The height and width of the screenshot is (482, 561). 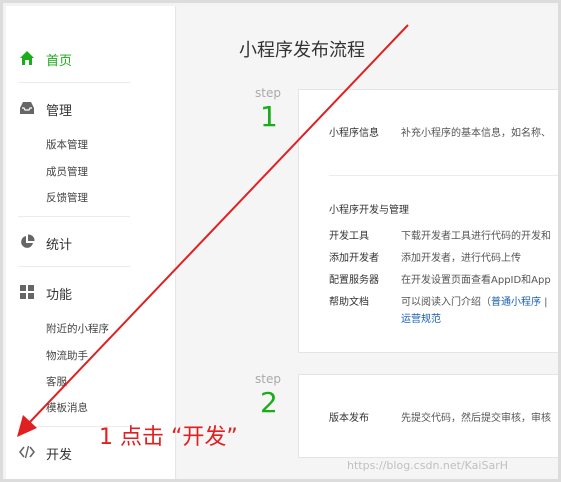 I want to click on row-value: 添加开发者，进行代码上传, so click(x=461, y=258).